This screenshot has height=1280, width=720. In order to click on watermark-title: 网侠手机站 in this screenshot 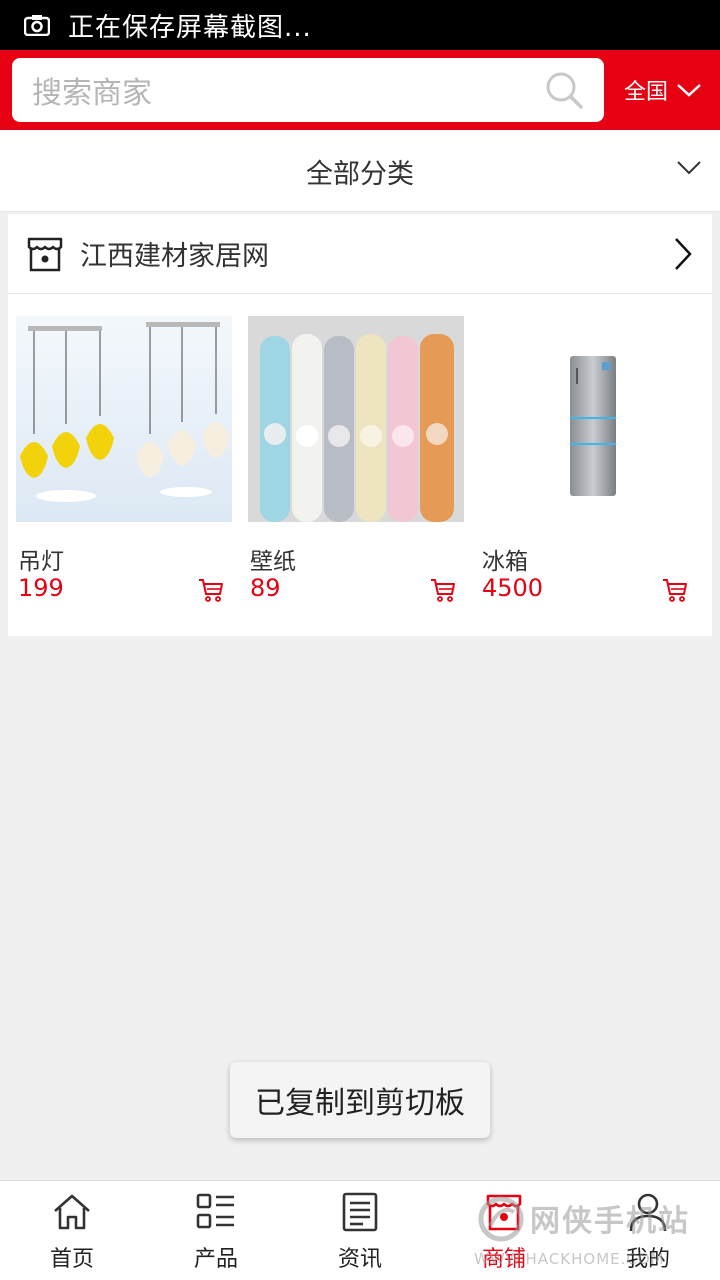, I will do `click(610, 1221)`.